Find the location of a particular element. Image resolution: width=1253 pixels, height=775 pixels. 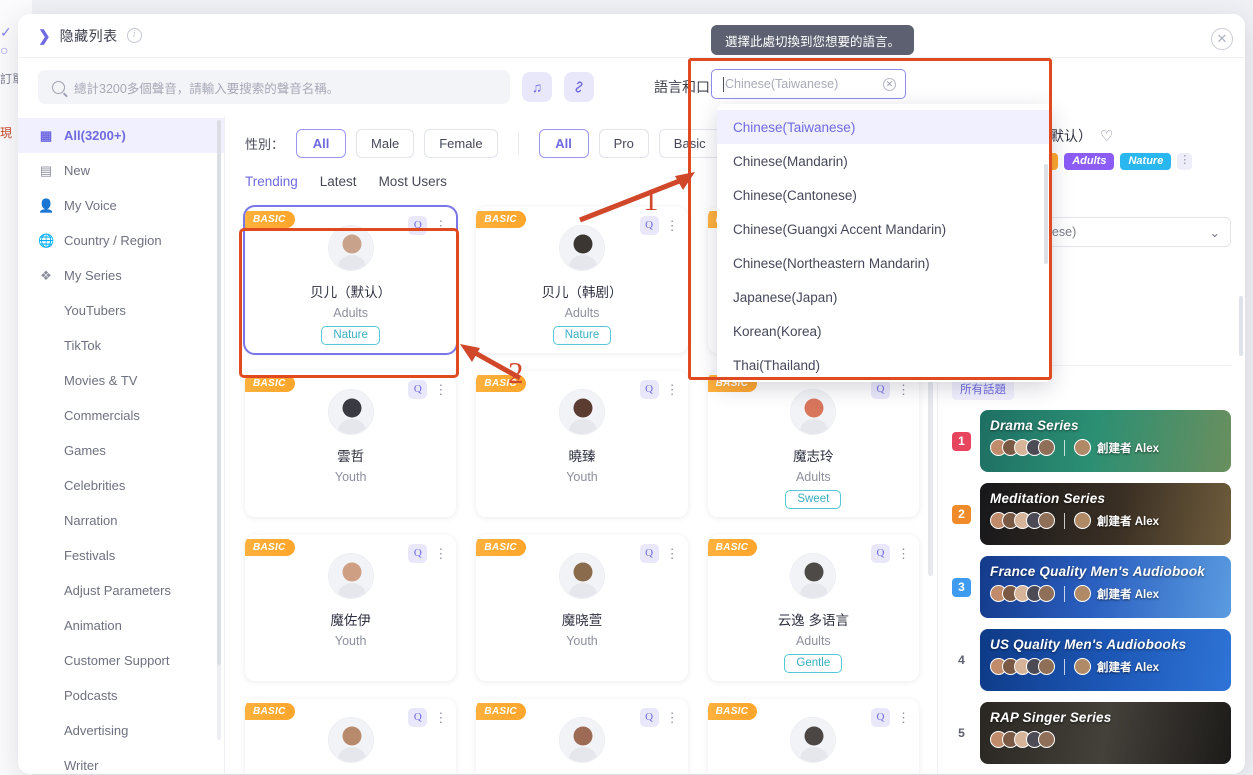

search-input: 總計3200多個聲音，請輸入要搜索的聲音名稱。 is located at coordinates (274, 87).